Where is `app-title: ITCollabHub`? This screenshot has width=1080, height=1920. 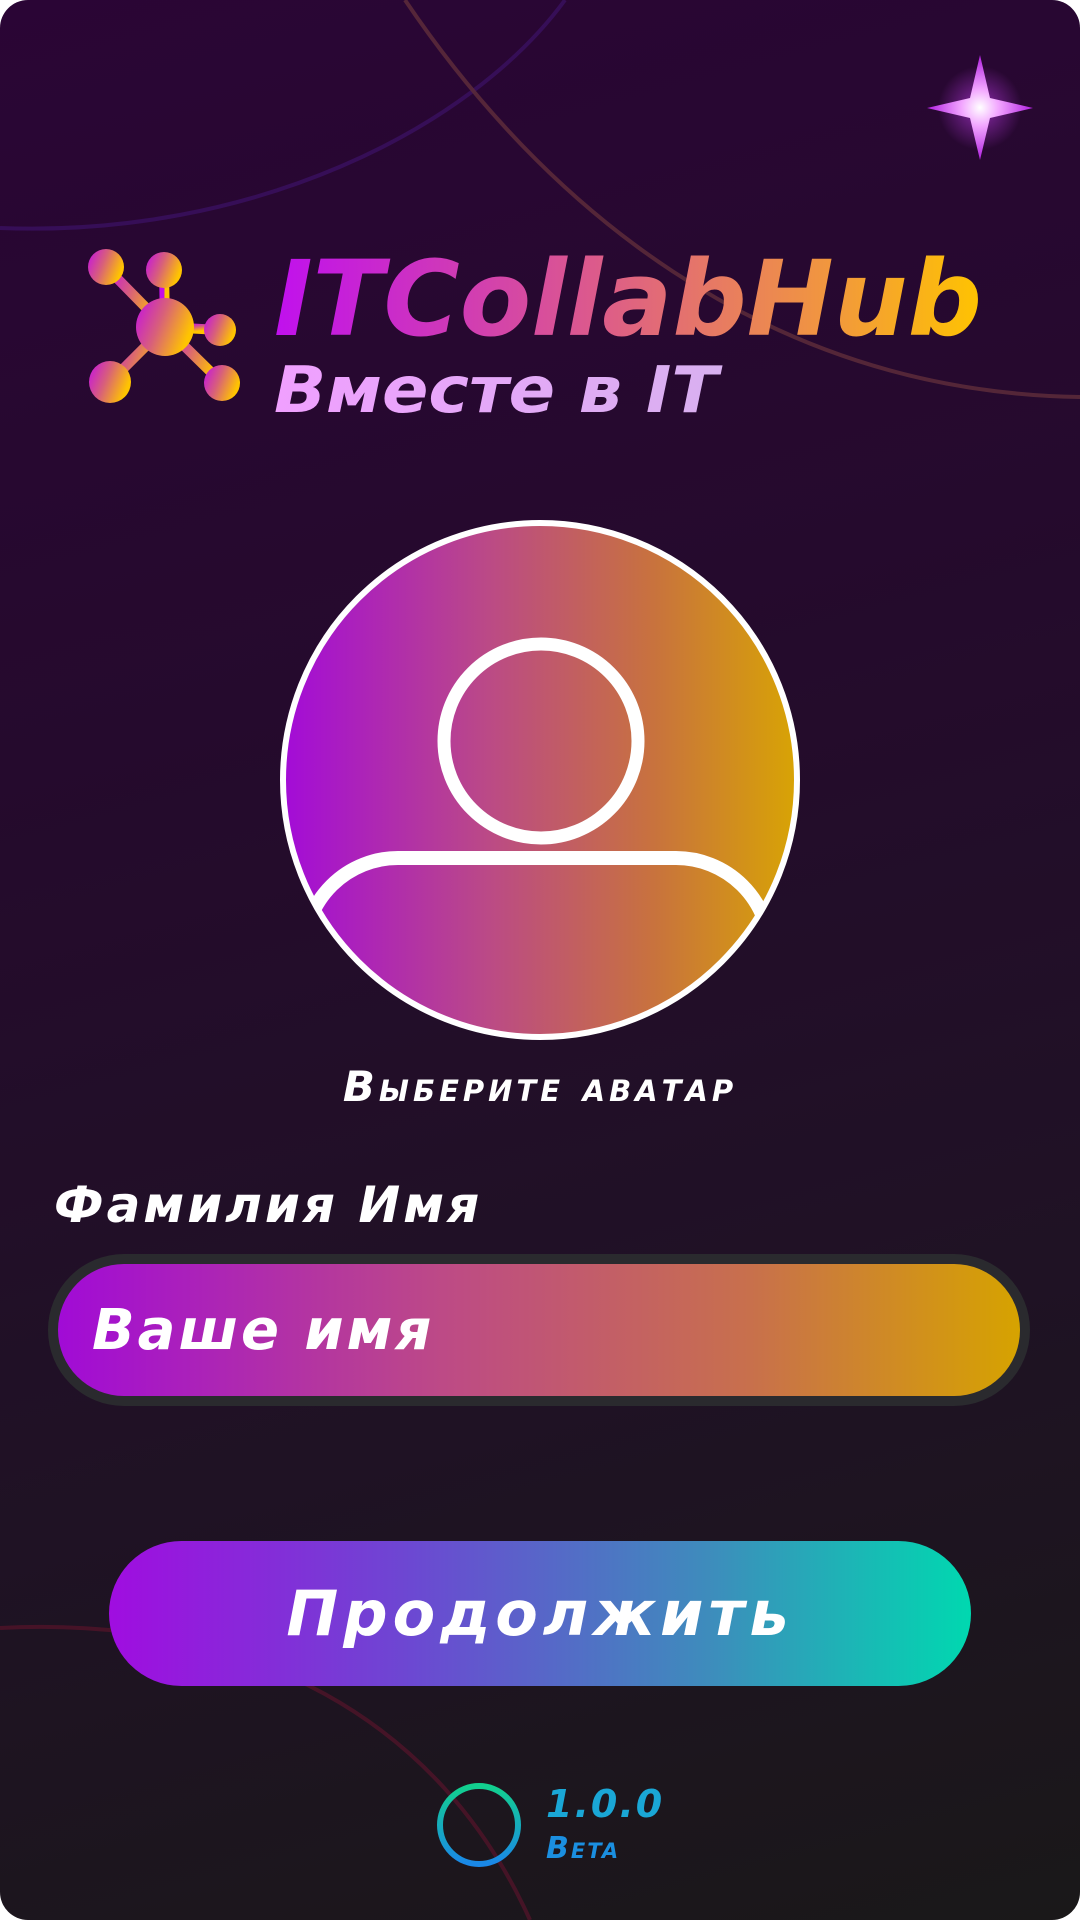
app-title: ITCollabHub is located at coordinates (628, 299).